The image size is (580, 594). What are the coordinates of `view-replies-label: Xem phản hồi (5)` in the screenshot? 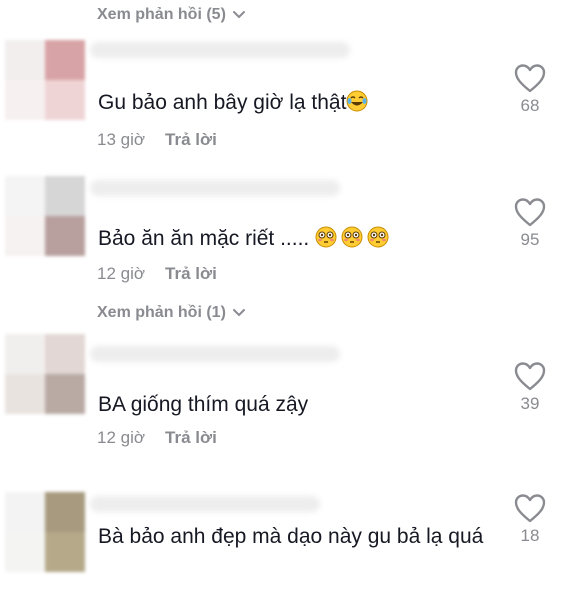 It's located at (161, 14).